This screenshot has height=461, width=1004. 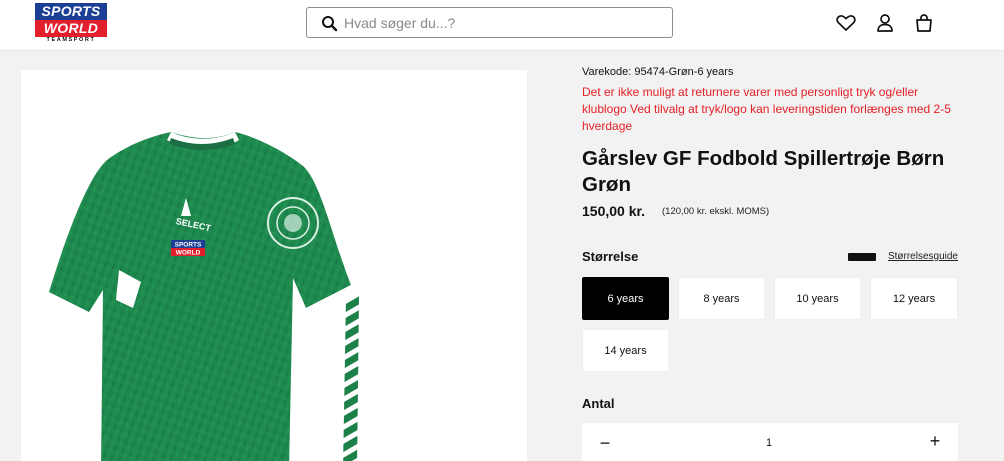 What do you see at coordinates (716, 211) in the screenshot?
I see `price-ex-vat: (120,00 kr. ekskl. MOMS)` at bounding box center [716, 211].